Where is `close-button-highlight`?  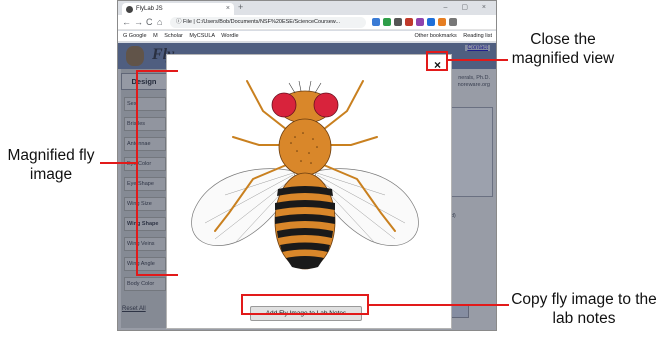
close-button-highlight is located at coordinates (437, 61).